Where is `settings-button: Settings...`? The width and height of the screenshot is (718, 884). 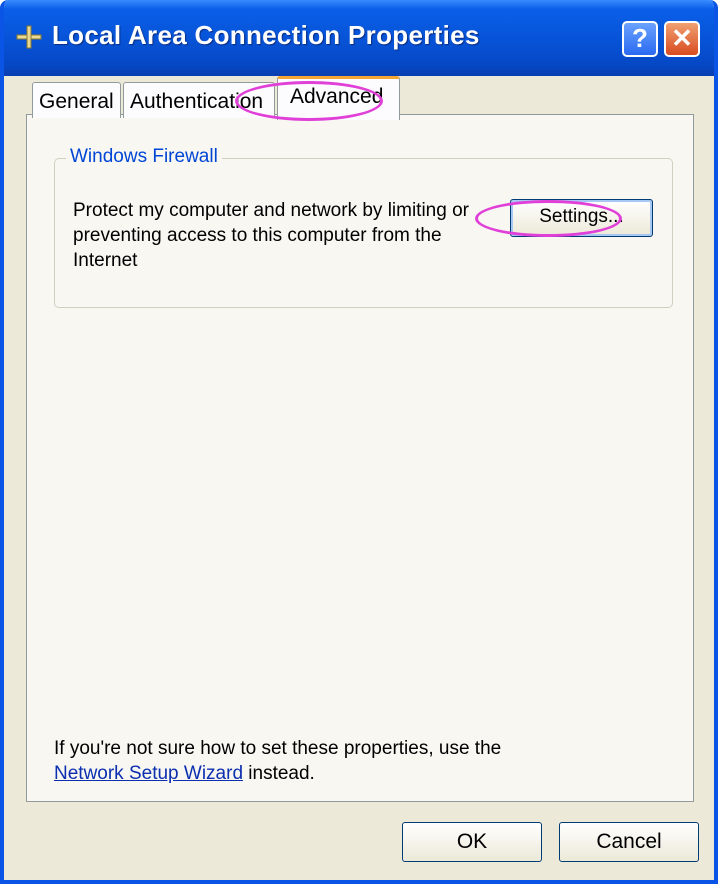 settings-button: Settings... is located at coordinates (581, 218).